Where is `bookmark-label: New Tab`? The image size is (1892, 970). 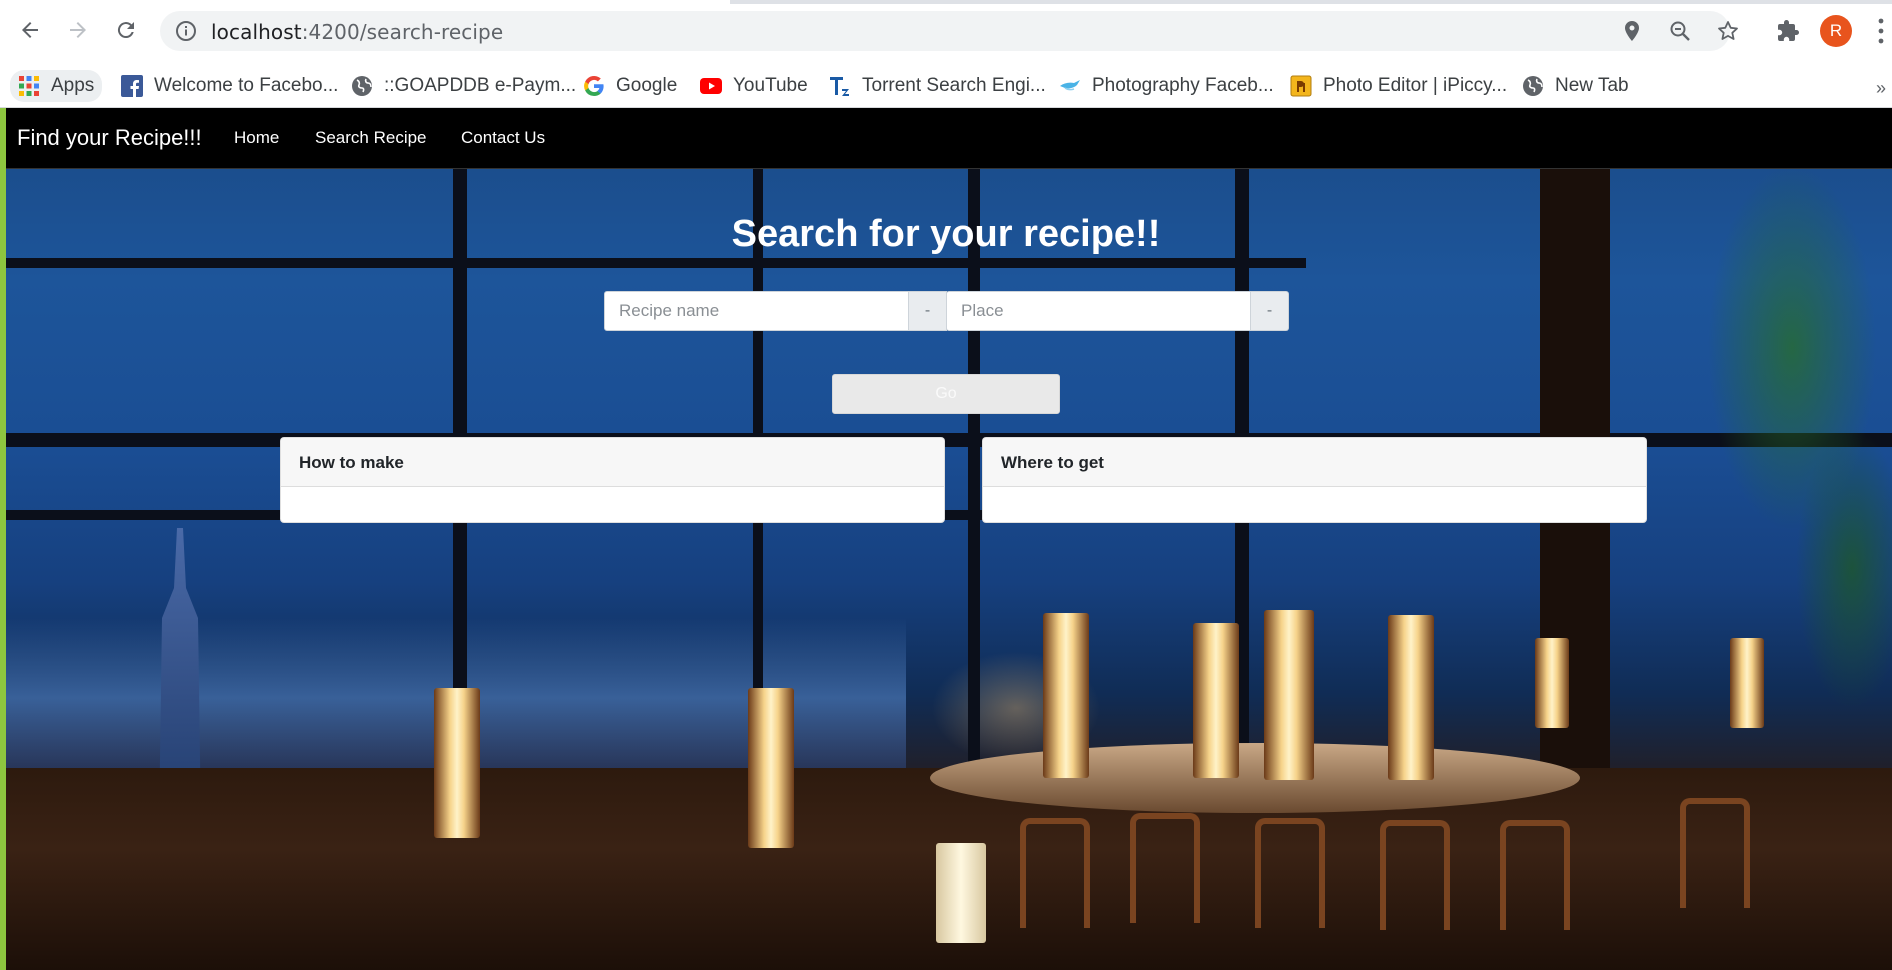
bookmark-label: New Tab is located at coordinates (1592, 85).